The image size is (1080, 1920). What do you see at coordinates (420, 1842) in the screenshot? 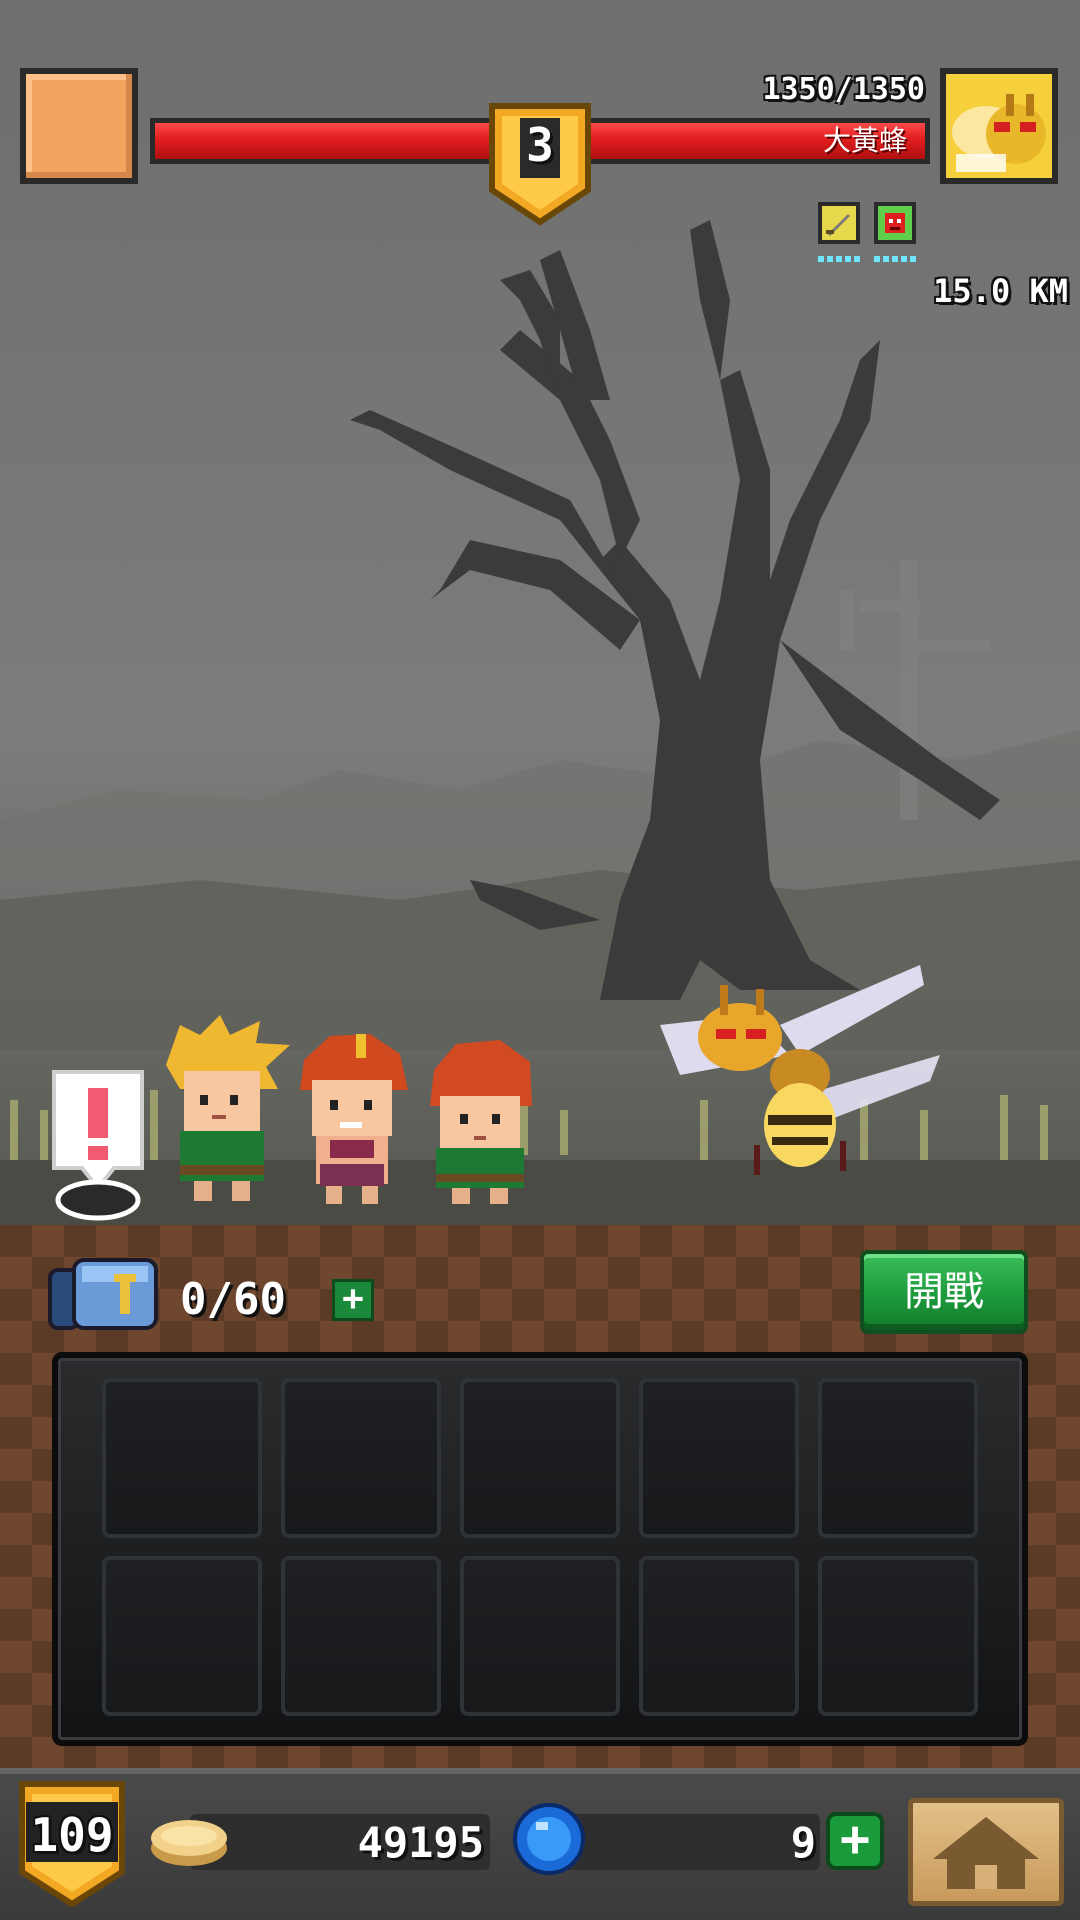
I see `gold-amount: 49195` at bounding box center [420, 1842].